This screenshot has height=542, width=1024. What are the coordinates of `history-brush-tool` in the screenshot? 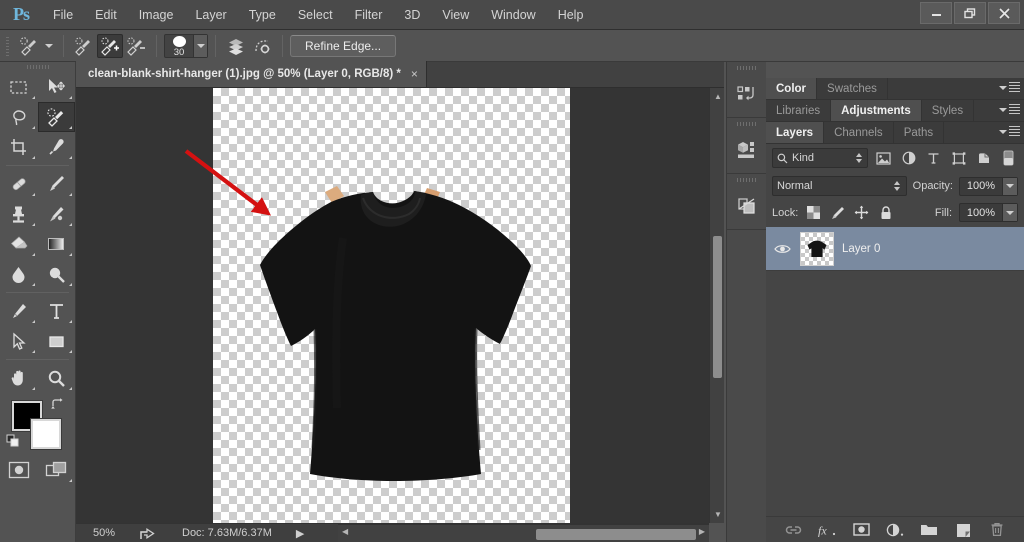 It's located at (57, 214).